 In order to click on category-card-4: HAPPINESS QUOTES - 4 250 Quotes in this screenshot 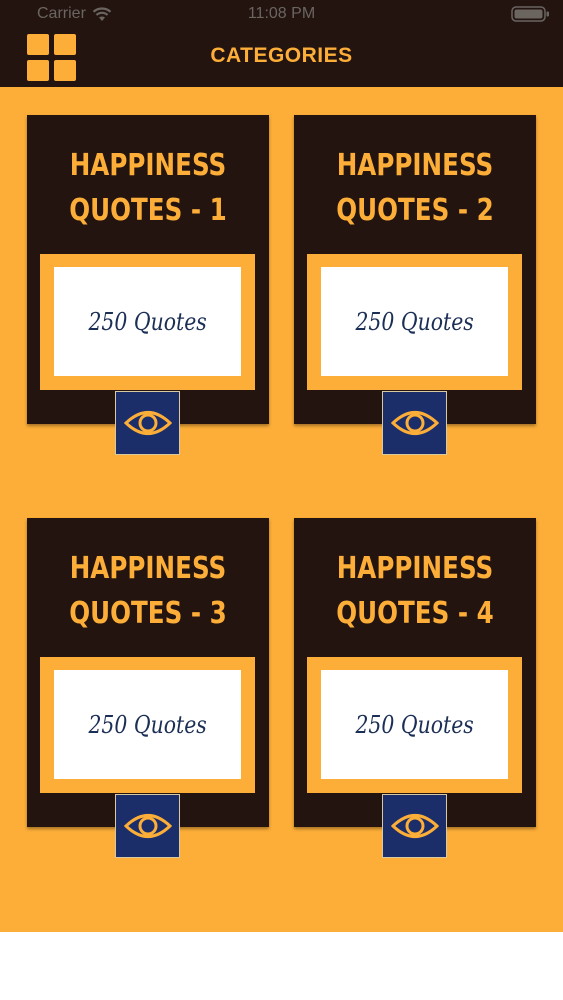, I will do `click(415, 688)`.